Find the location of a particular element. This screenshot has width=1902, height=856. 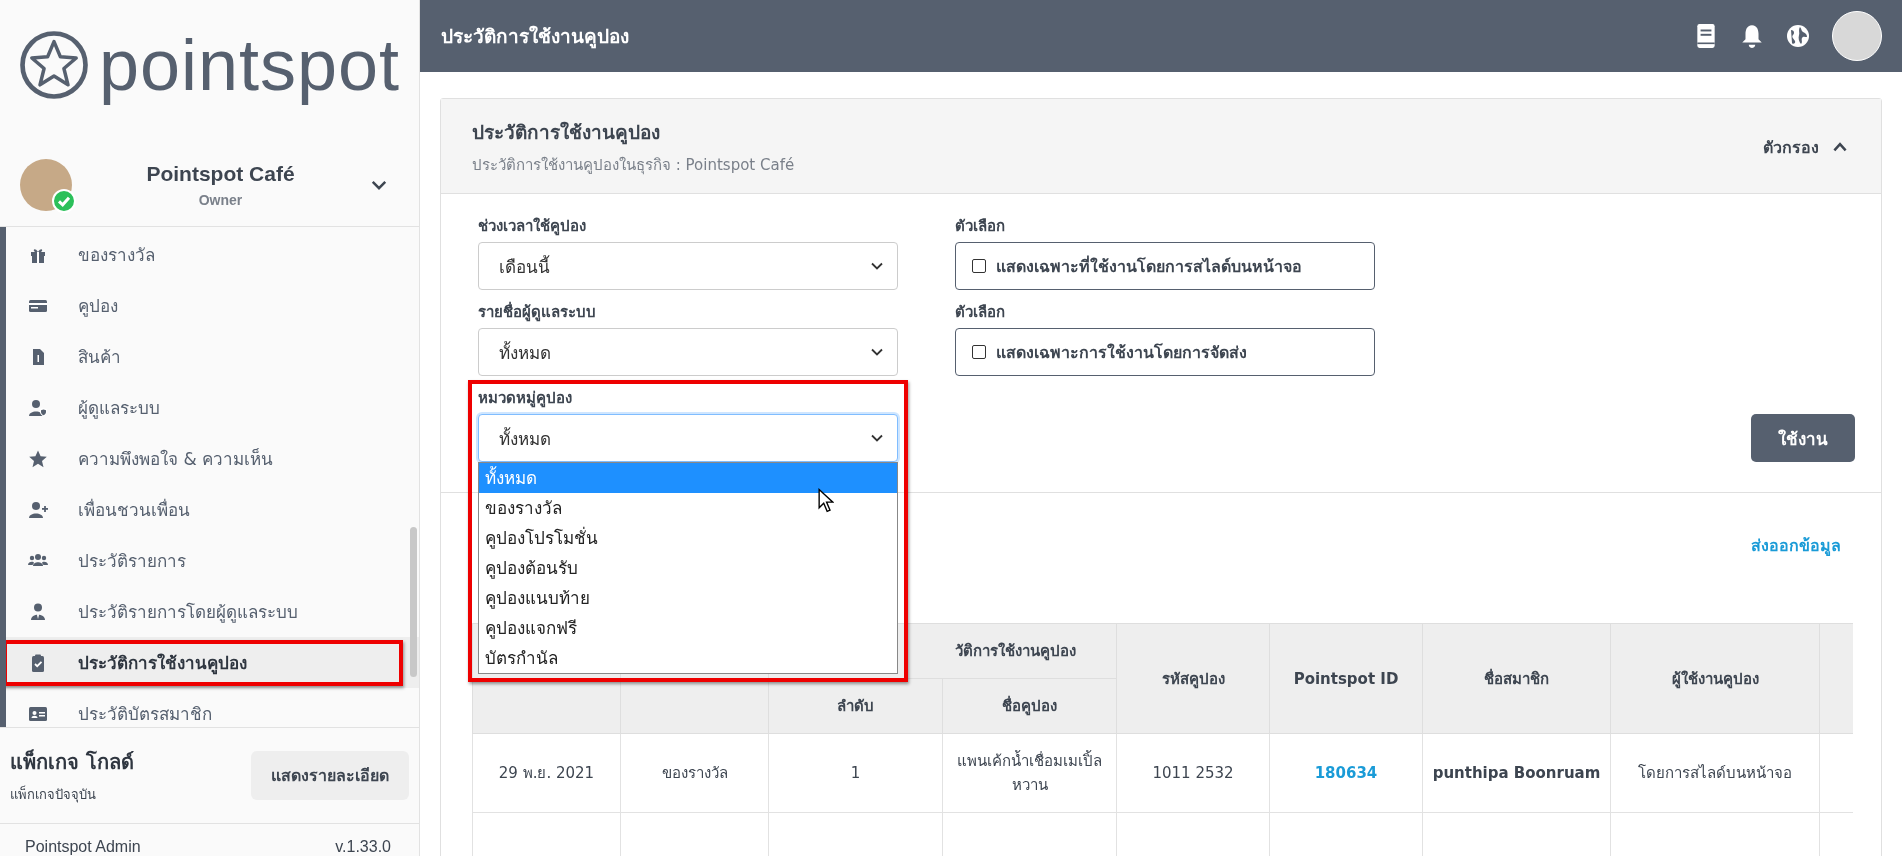

dropdown-option: บัตรกำนัล is located at coordinates (688, 658).